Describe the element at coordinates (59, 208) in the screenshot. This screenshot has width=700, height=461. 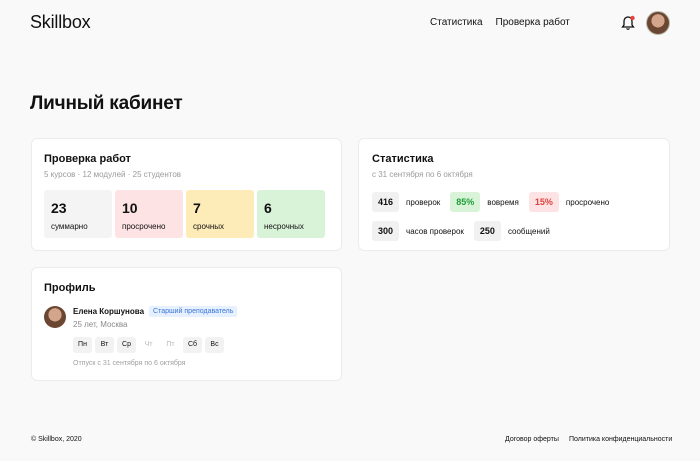
I see `tile-total-value: 23` at that location.